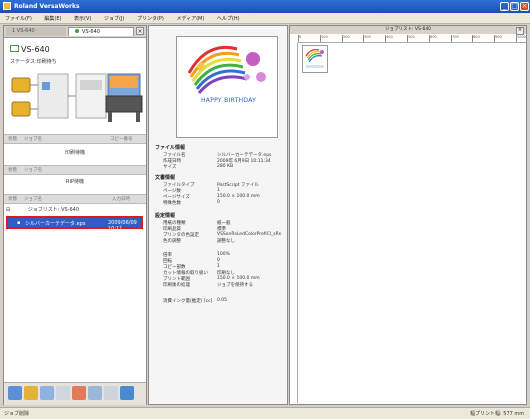 The width and height of the screenshot is (530, 419). I want to click on layout-job-thumbnail, so click(315, 59).